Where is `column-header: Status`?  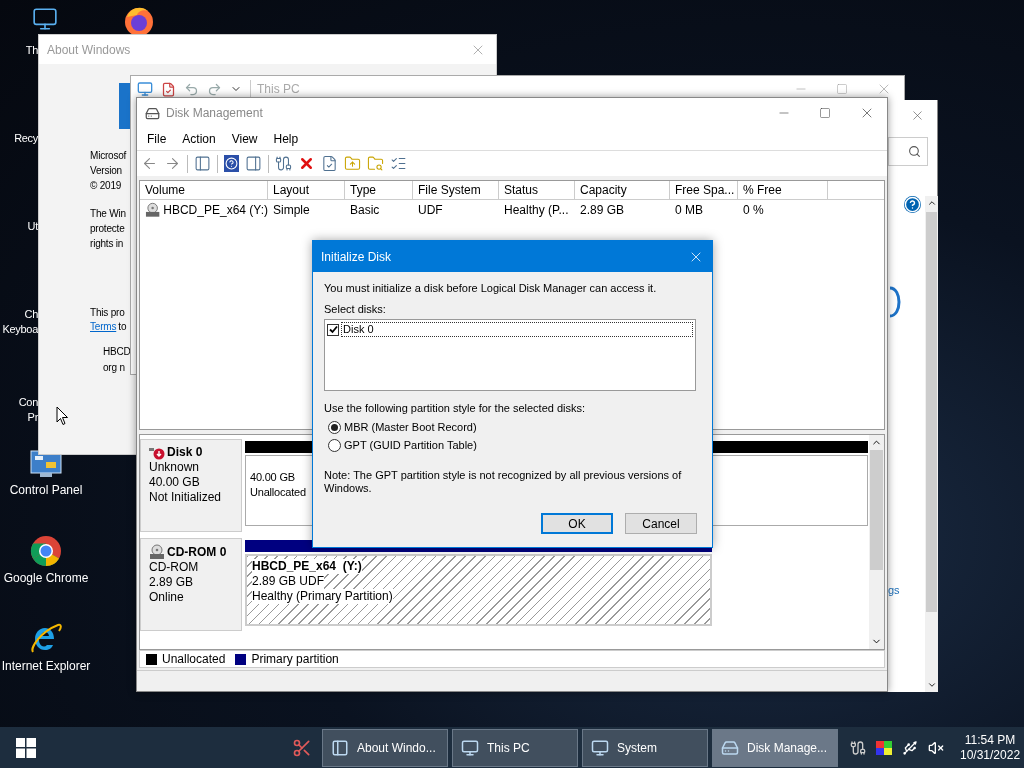
column-header: Status is located at coordinates (537, 190).